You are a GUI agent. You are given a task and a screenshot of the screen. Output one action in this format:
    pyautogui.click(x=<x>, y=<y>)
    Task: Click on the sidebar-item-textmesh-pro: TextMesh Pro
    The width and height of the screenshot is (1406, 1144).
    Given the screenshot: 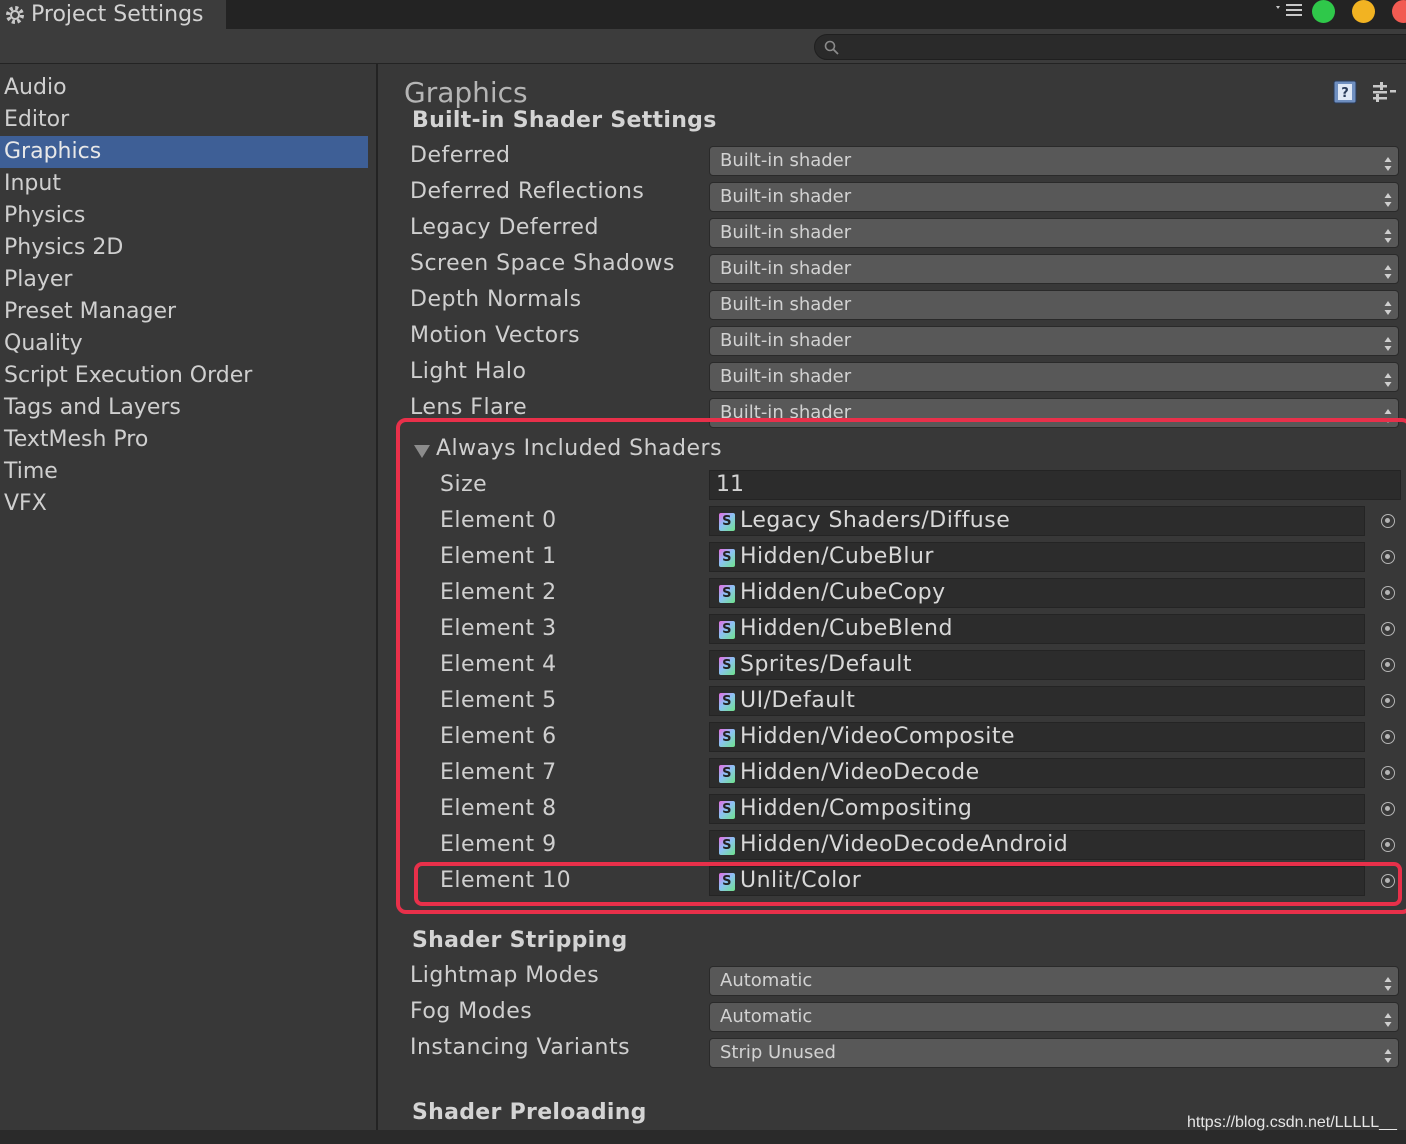 What is the action you would take?
    pyautogui.click(x=184, y=440)
    